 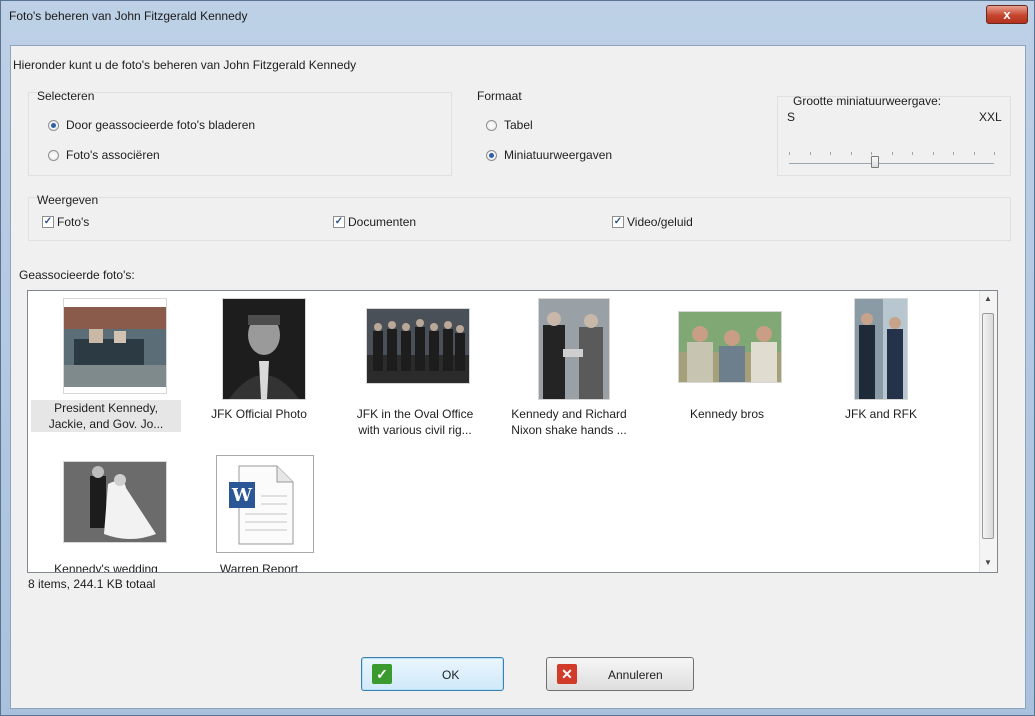 I want to click on checkbox-documents-label: Documenten, so click(x=382, y=222).